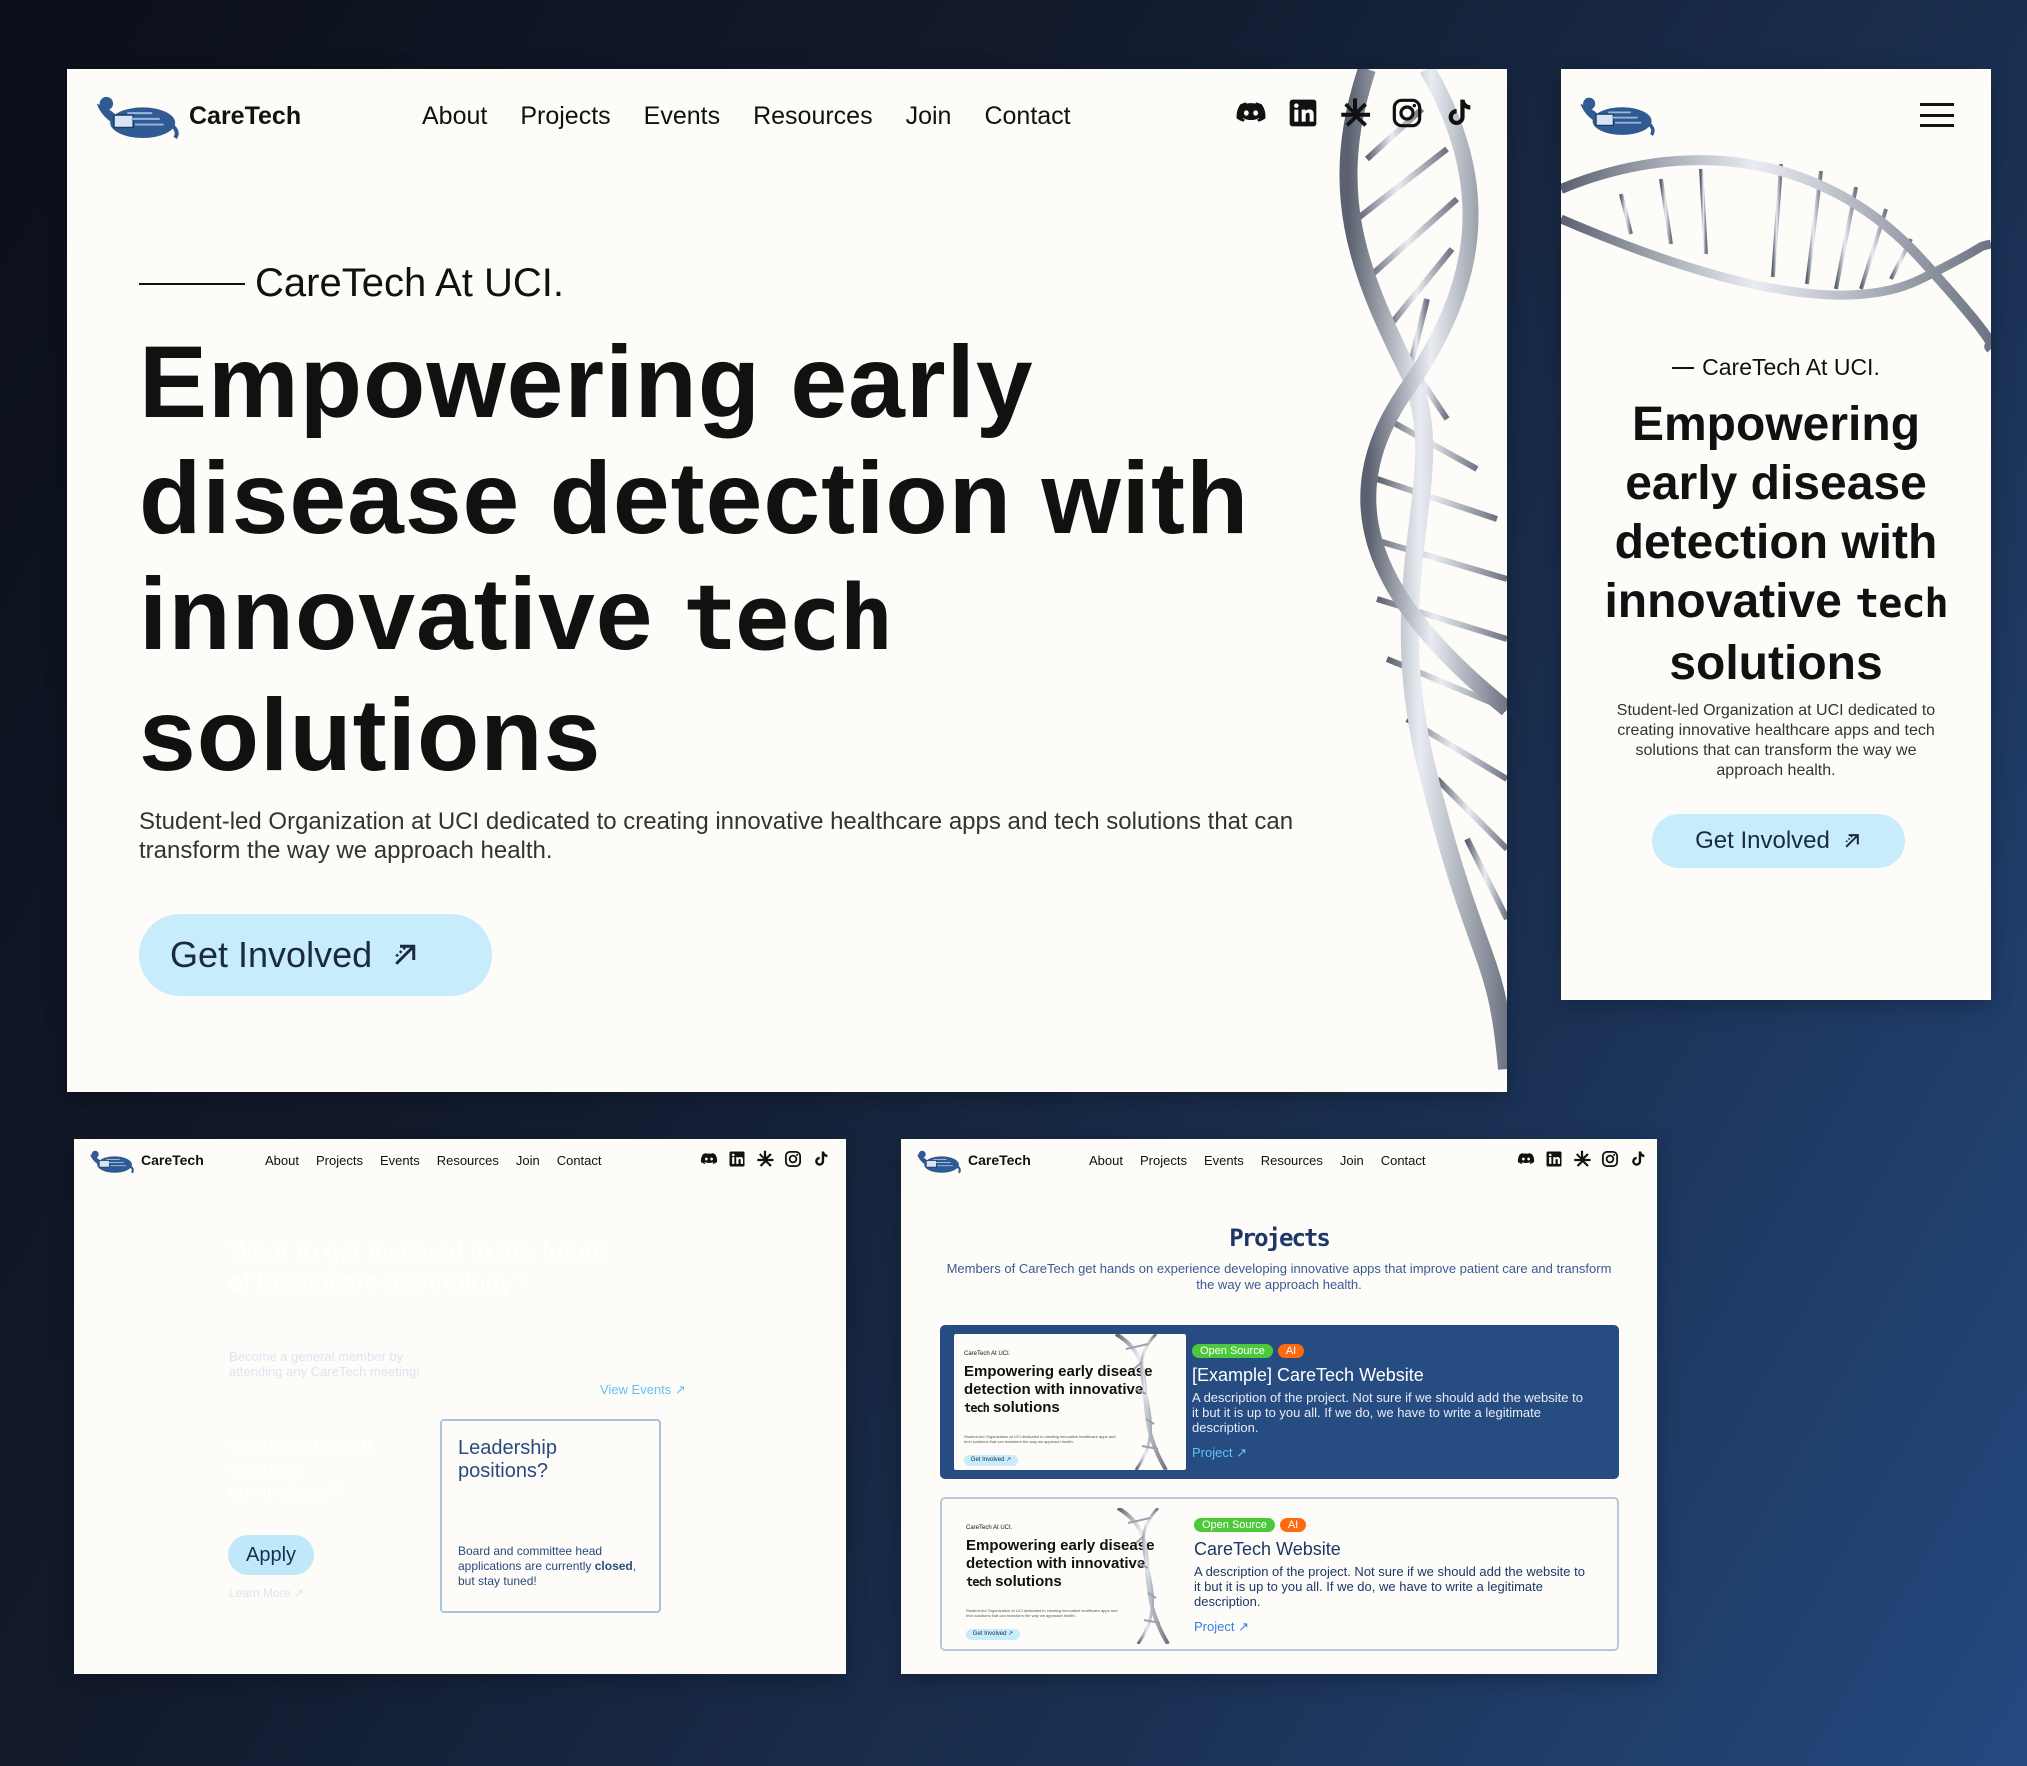  I want to click on dna-helix-image, so click(1776, 254).